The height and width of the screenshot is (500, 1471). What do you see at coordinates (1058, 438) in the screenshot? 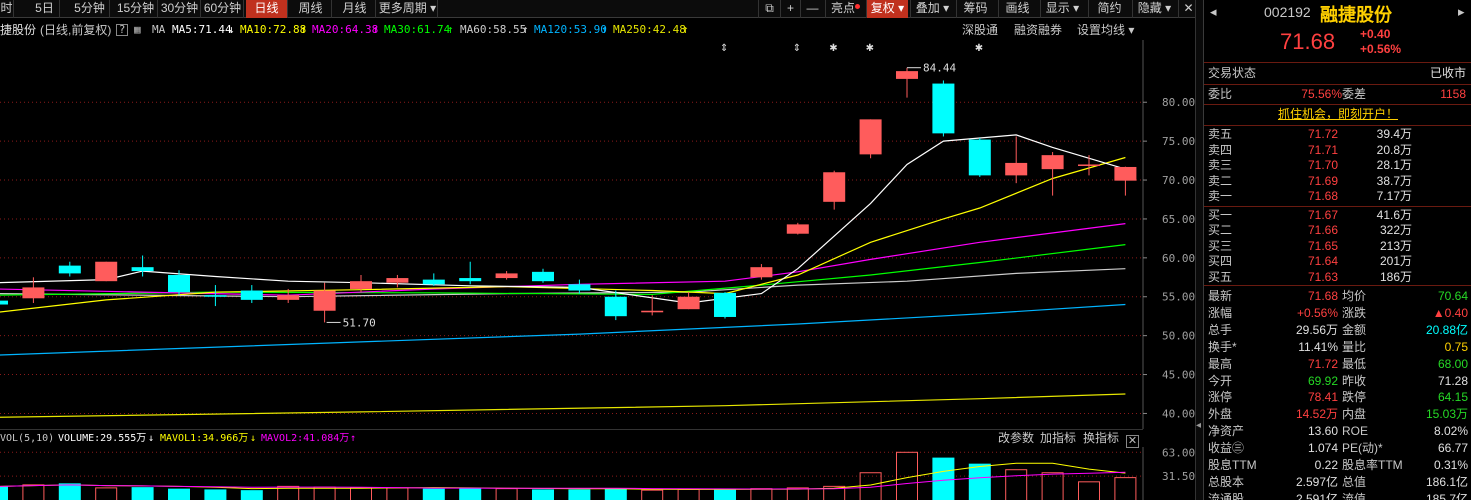
I see `add-indicator-link: 加指标` at bounding box center [1058, 438].